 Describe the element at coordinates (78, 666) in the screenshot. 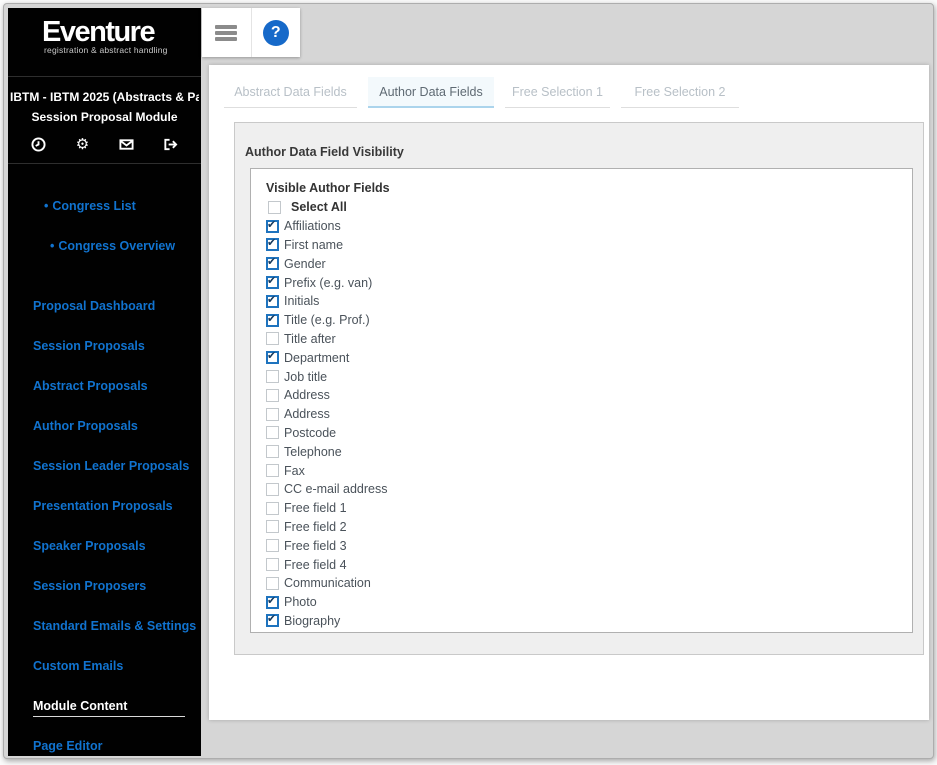

I see `sidebar-nav-item: Custom Emails` at that location.